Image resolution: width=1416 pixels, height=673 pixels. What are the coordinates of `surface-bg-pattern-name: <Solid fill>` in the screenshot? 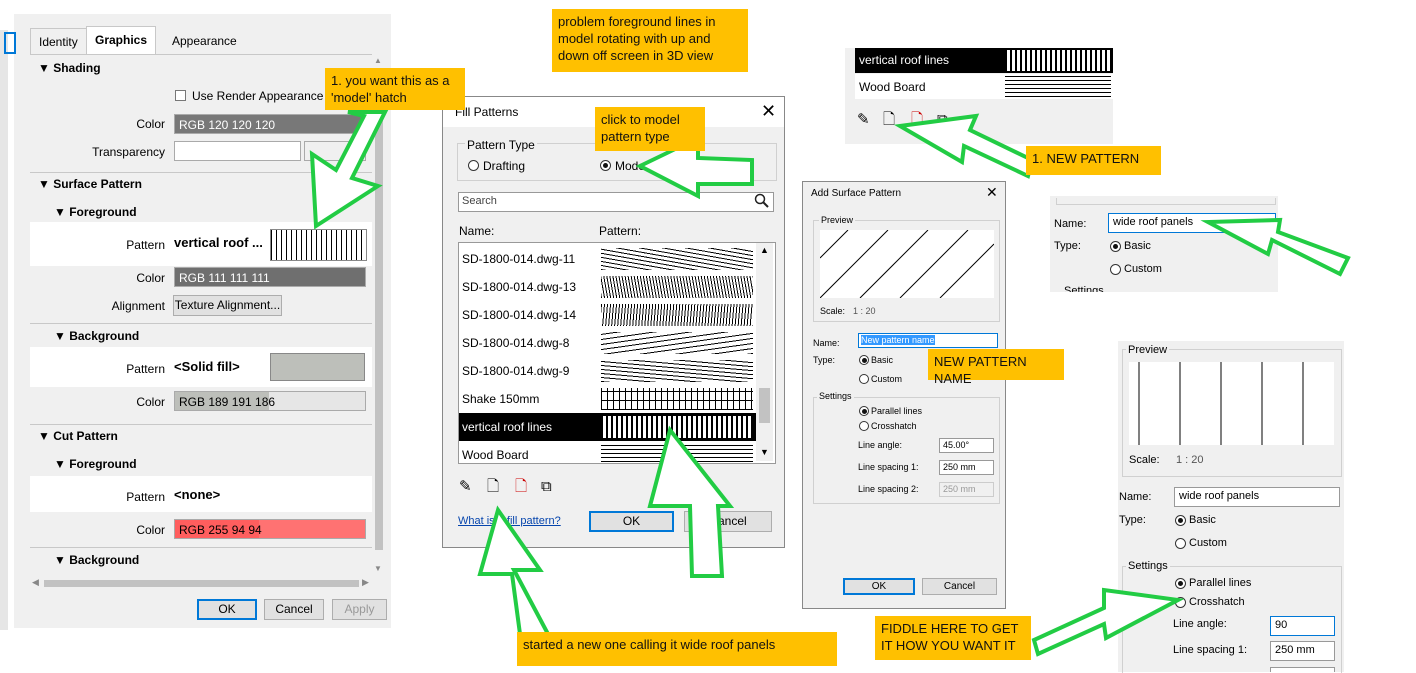 It's located at (207, 366).